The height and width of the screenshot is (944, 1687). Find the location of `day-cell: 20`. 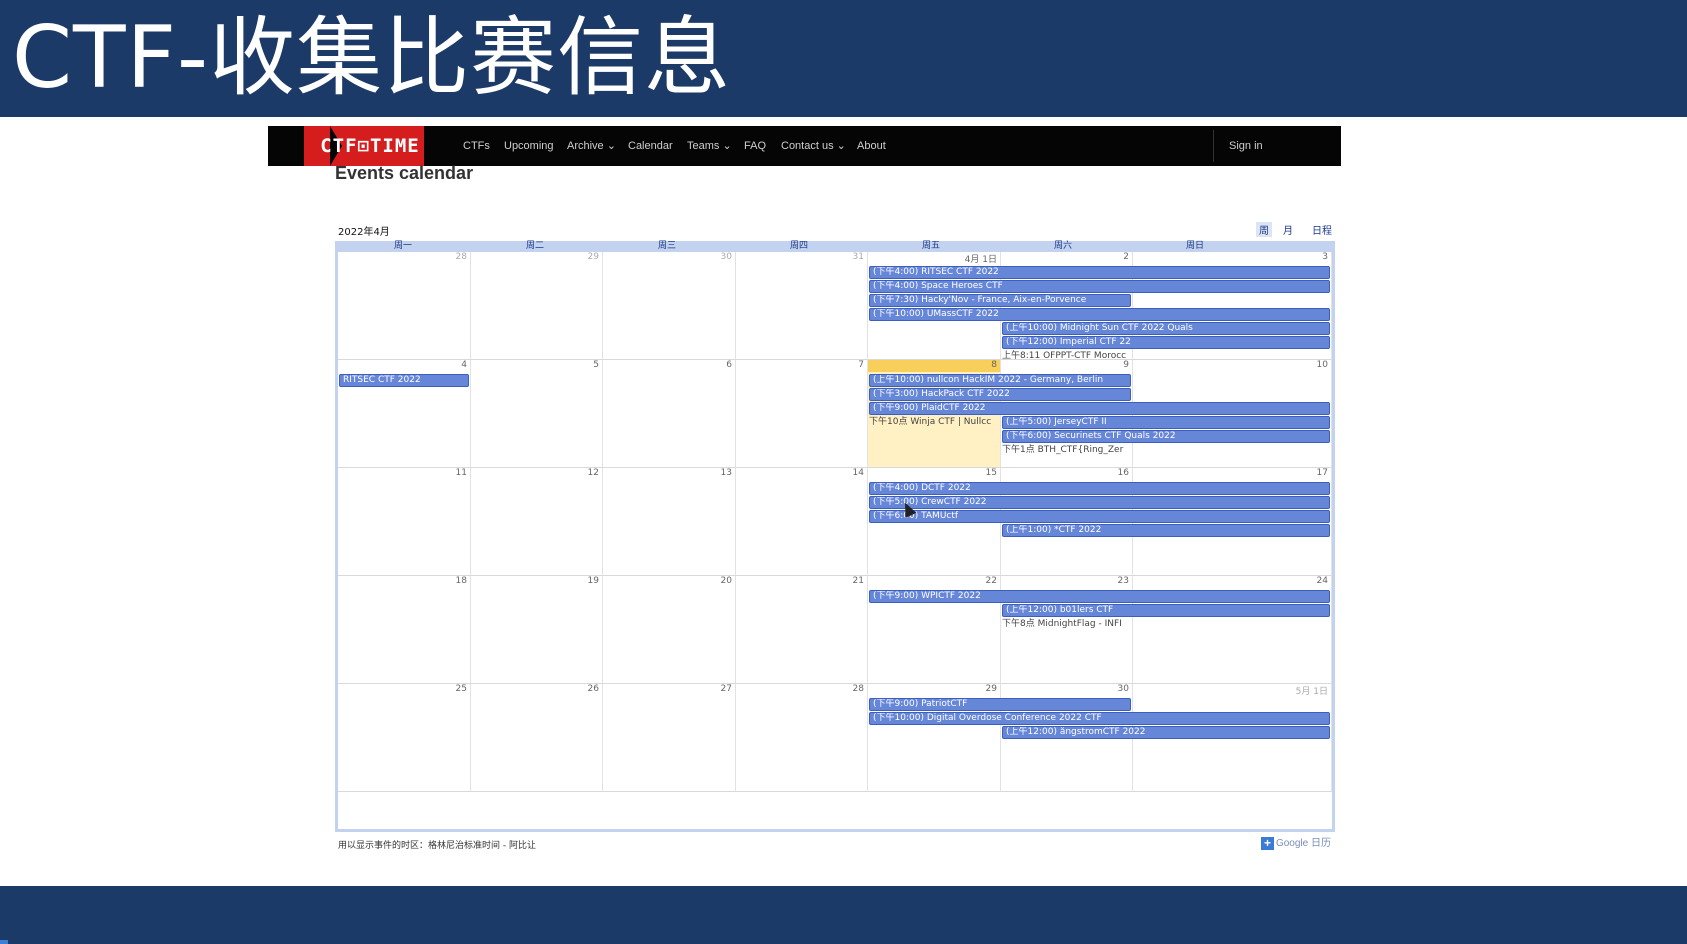

day-cell: 20 is located at coordinates (669, 630).